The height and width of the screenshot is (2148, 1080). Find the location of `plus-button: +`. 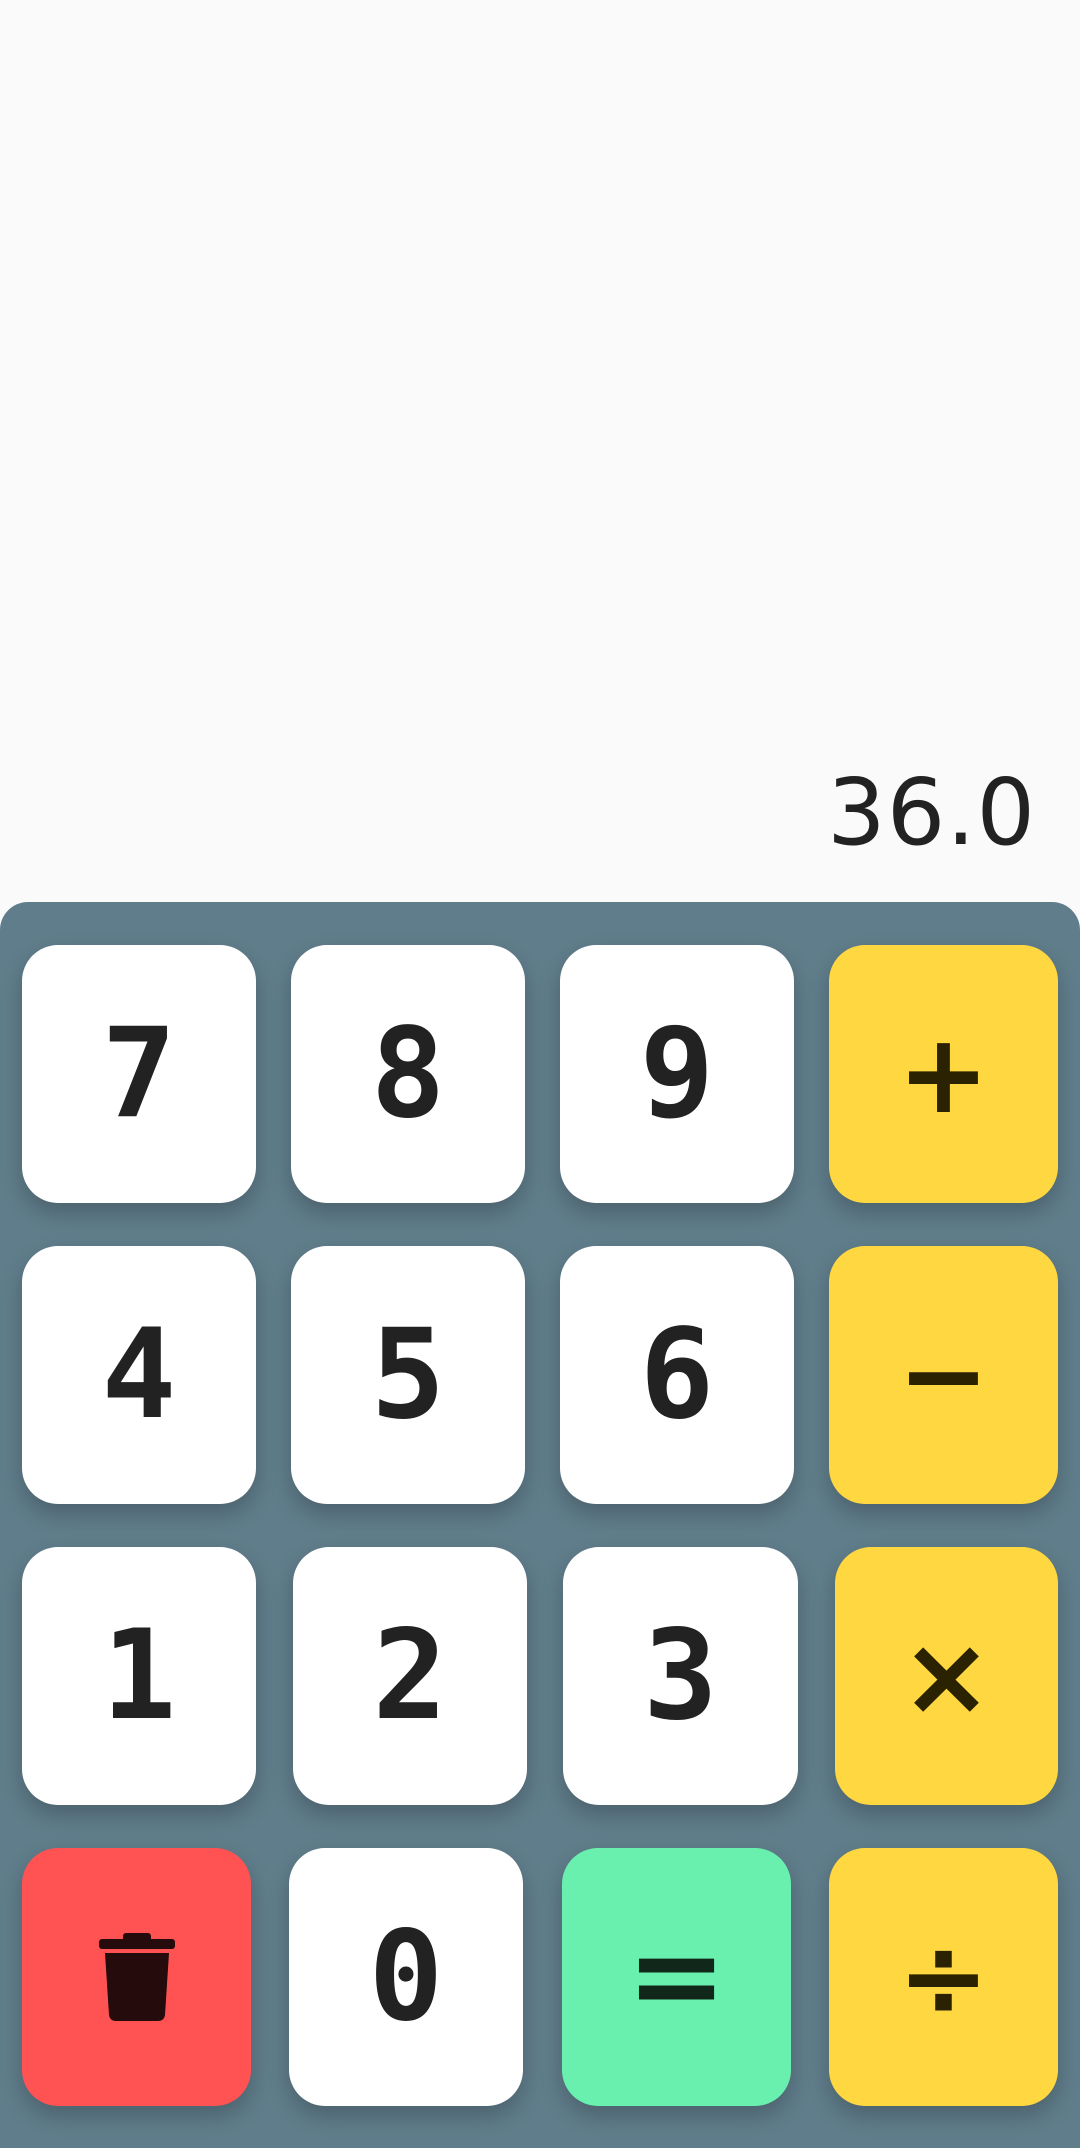

plus-button: + is located at coordinates (943, 1074).